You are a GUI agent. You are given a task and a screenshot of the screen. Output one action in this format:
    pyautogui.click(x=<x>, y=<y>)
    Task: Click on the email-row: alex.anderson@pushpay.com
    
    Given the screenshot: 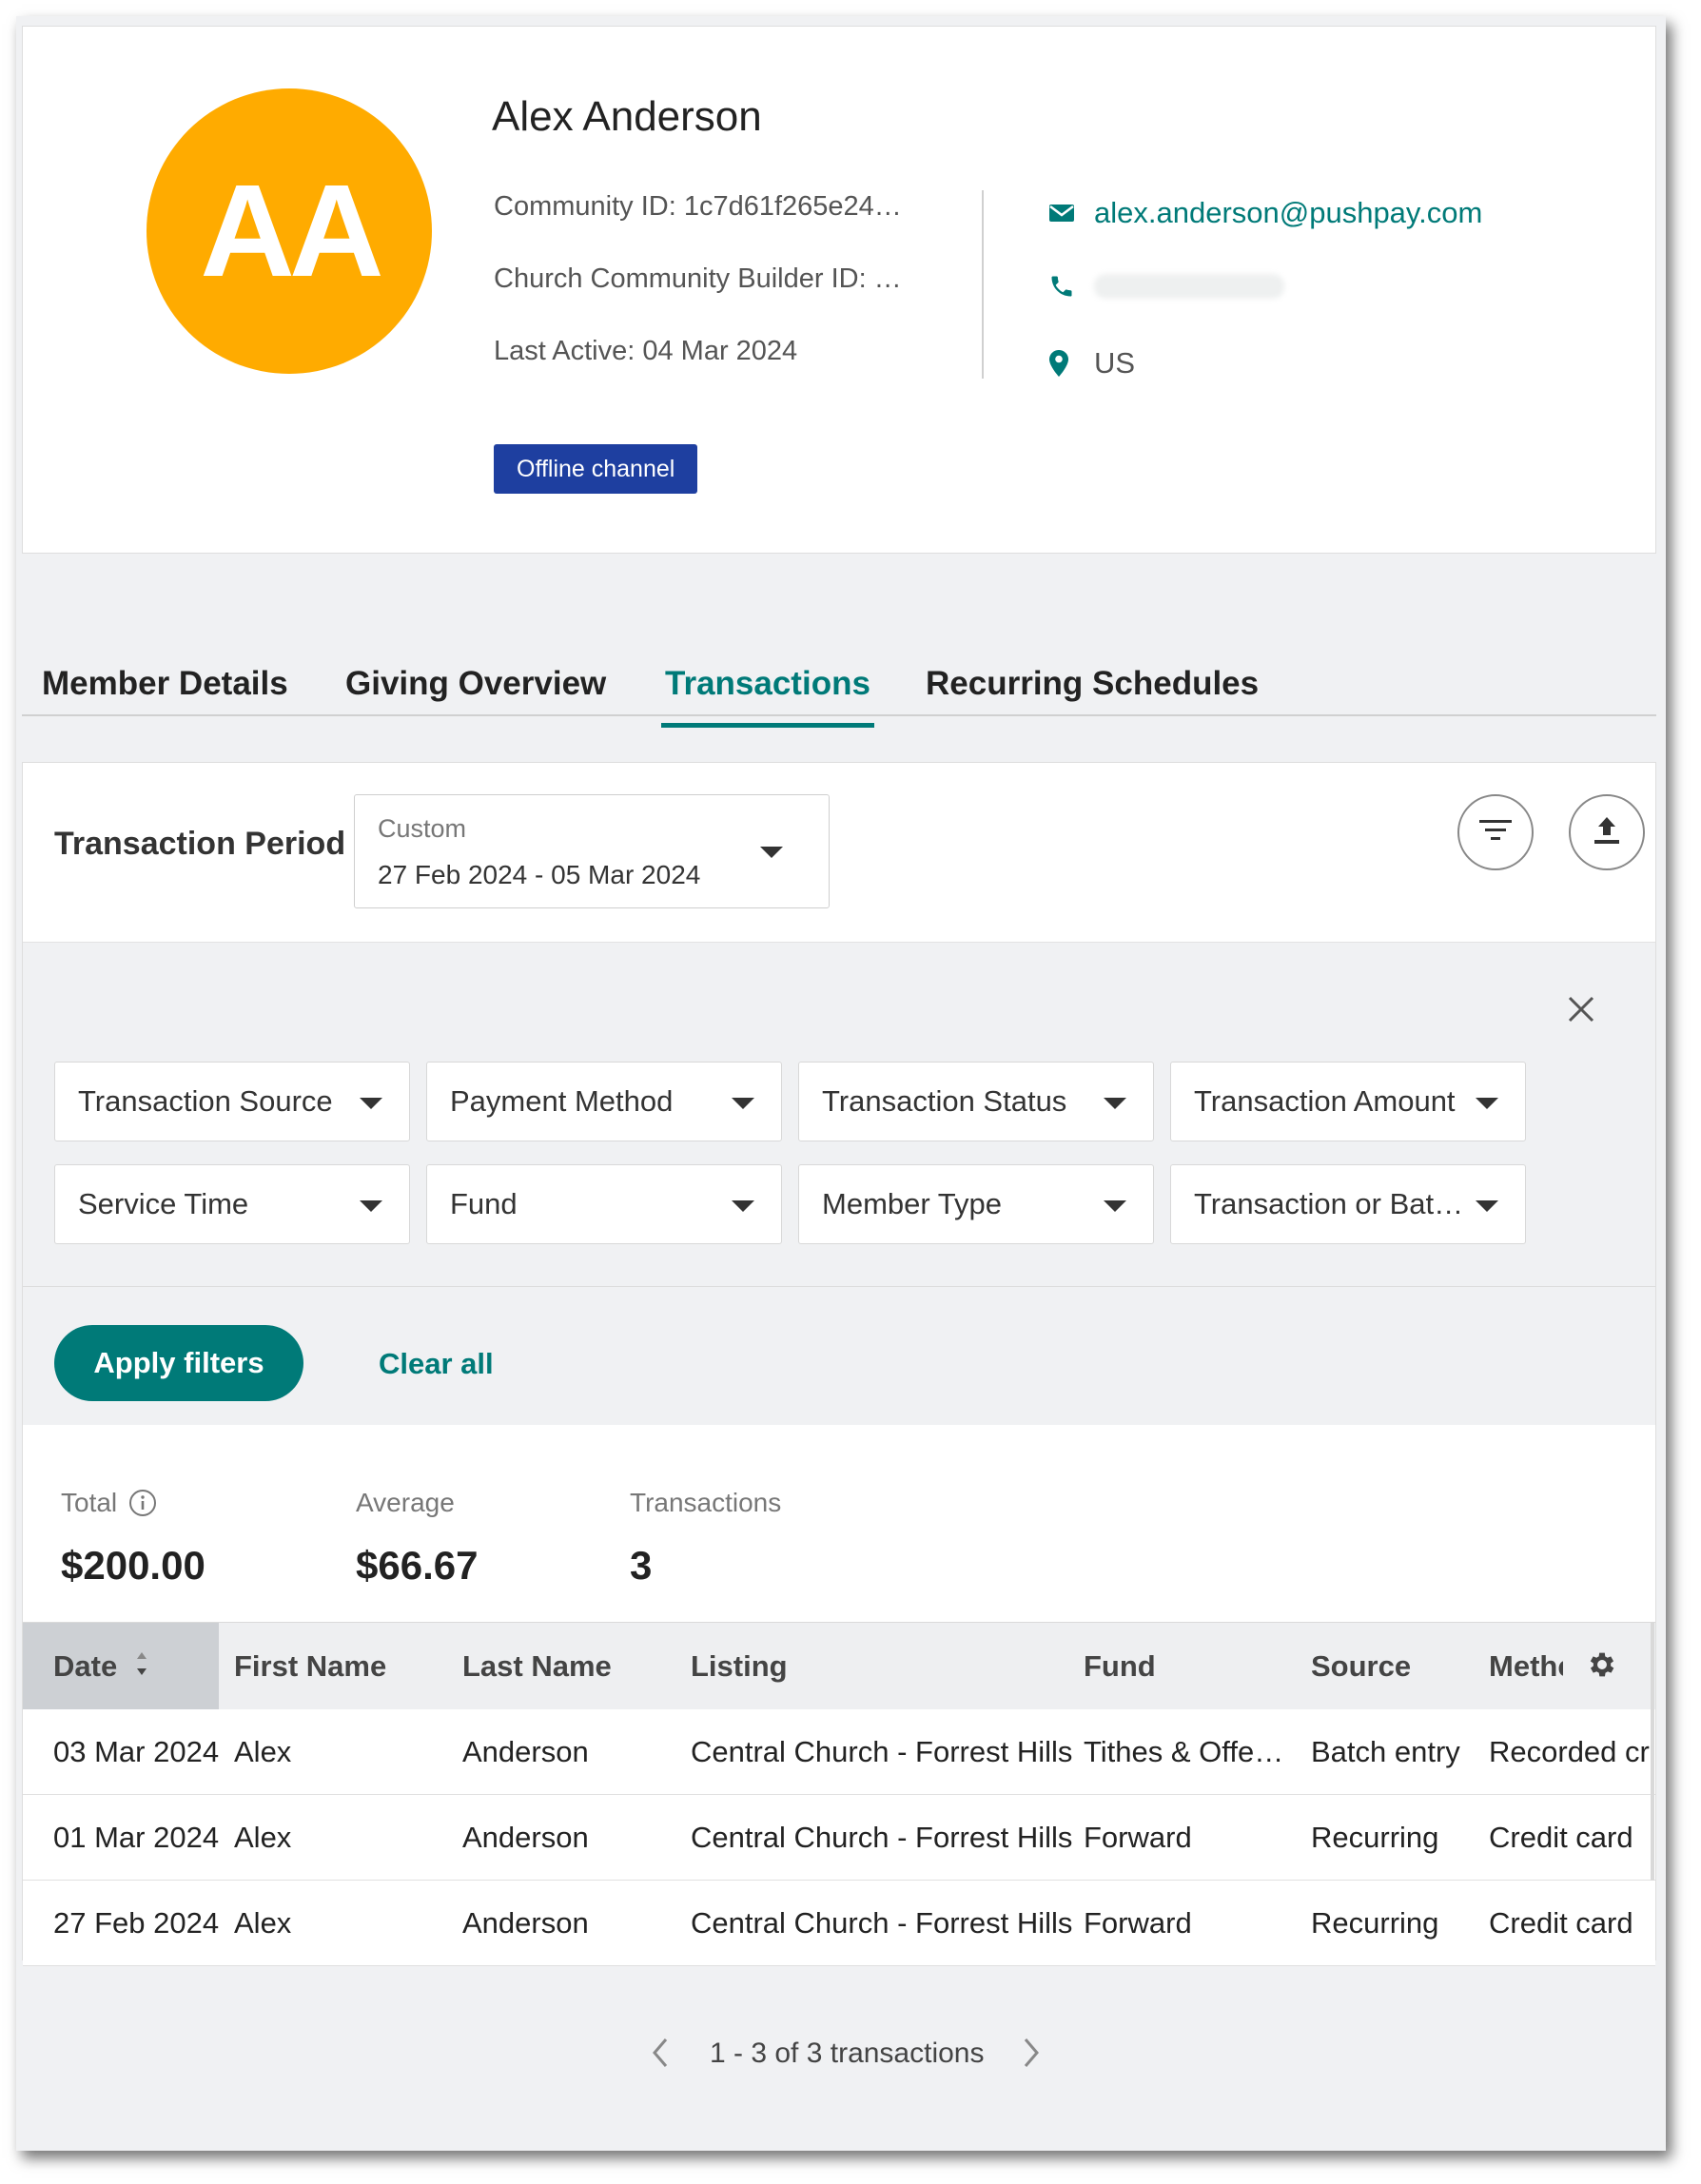 What is the action you would take?
    pyautogui.click(x=1265, y=213)
    